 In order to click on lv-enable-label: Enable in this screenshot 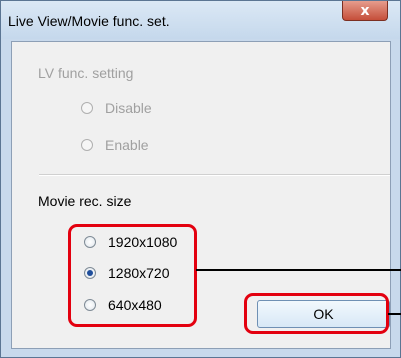, I will do `click(127, 145)`.